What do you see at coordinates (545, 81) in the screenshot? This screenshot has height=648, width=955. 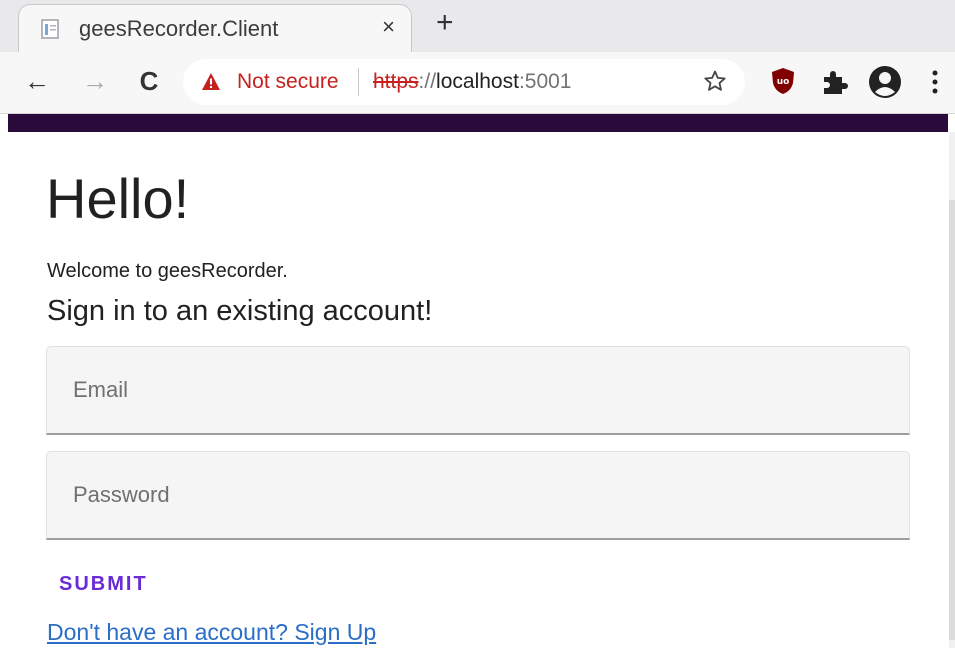 I see `url-port: :5001` at bounding box center [545, 81].